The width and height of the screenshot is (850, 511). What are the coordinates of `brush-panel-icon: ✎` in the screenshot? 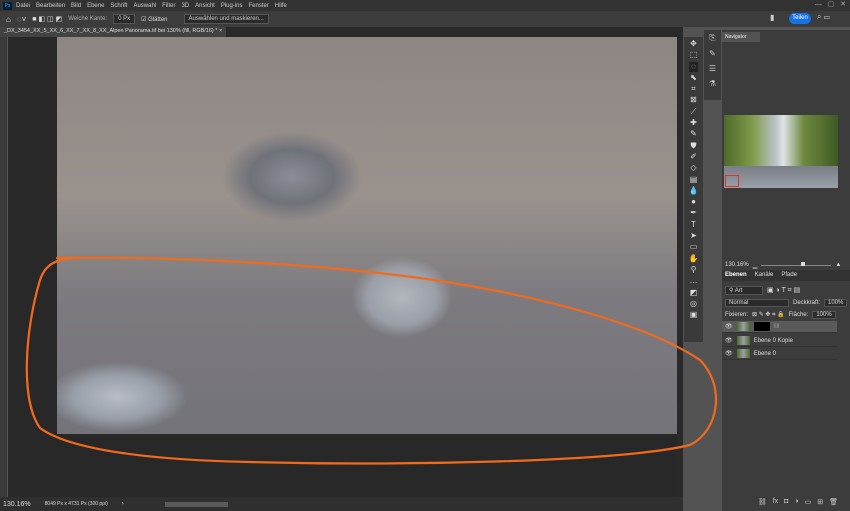 It's located at (712, 53).